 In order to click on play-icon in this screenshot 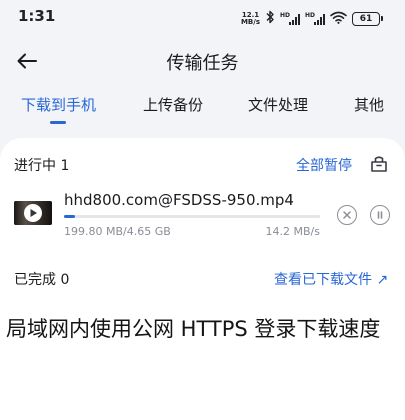, I will do `click(33, 213)`.